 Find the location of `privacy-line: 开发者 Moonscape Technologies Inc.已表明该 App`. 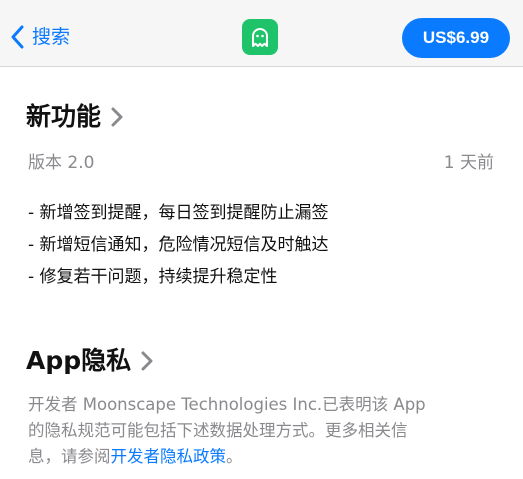

privacy-line: 开发者 Moonscape Technologies Inc.已表明该 App is located at coordinates (227, 404).